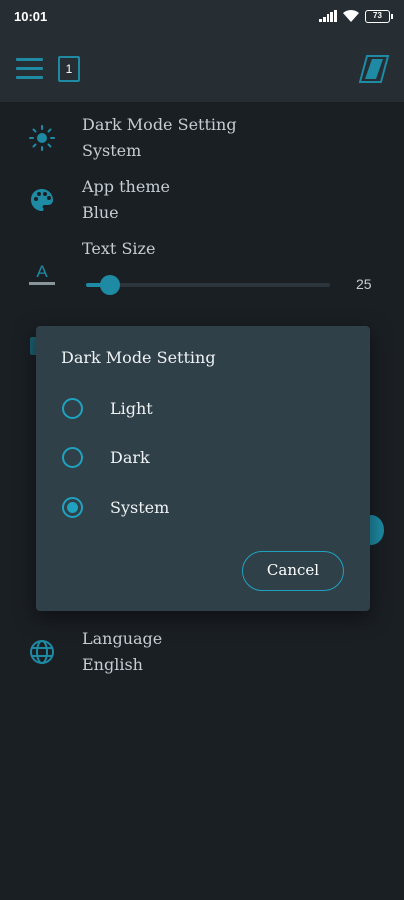 The width and height of the screenshot is (404, 900). I want to click on option-label: Light, so click(131, 408).